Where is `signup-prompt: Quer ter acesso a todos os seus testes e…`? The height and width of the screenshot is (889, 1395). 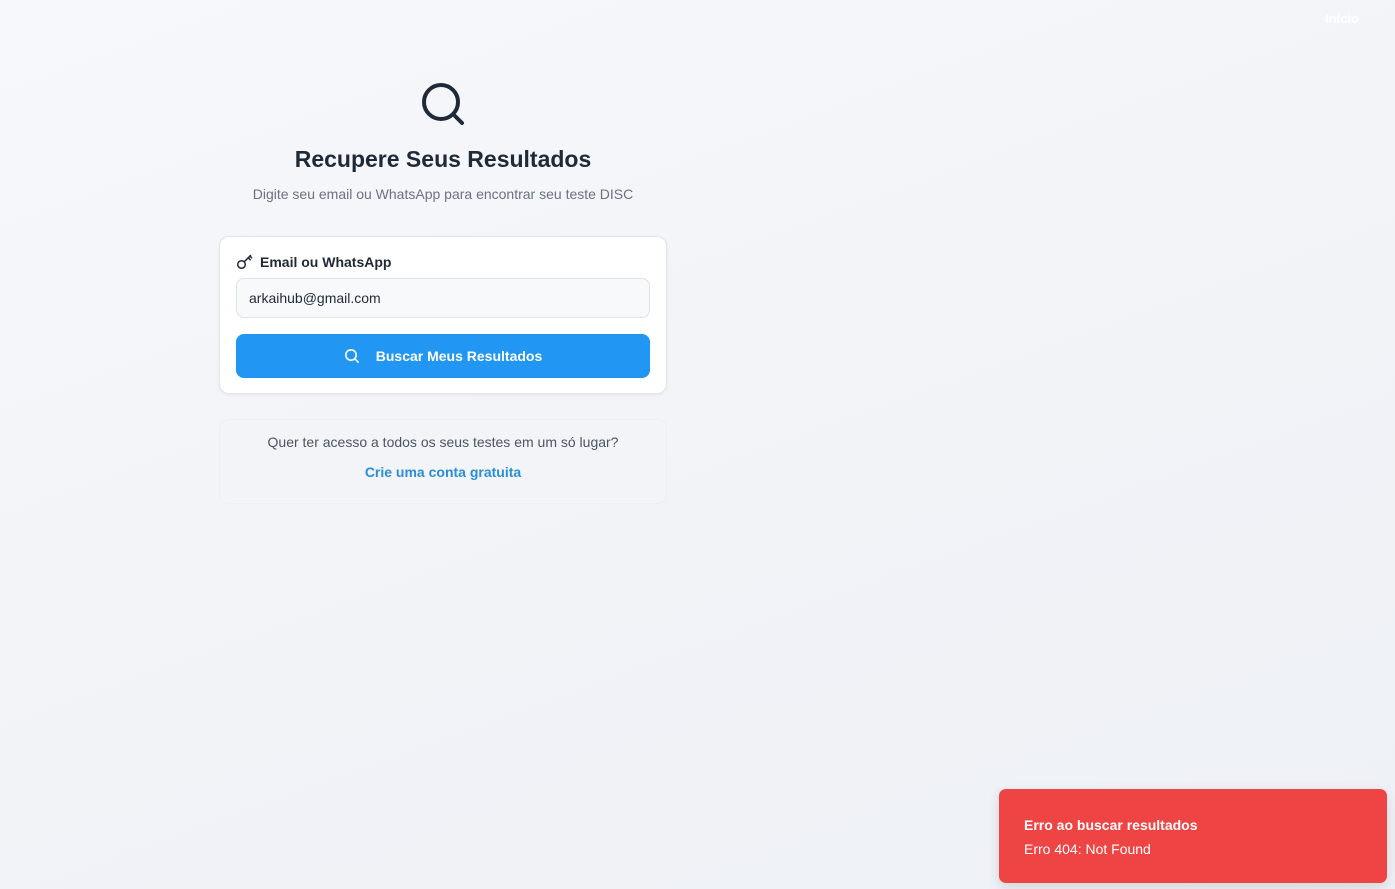
signup-prompt: Quer ter acesso a todos os seus testes e… is located at coordinates (443, 442).